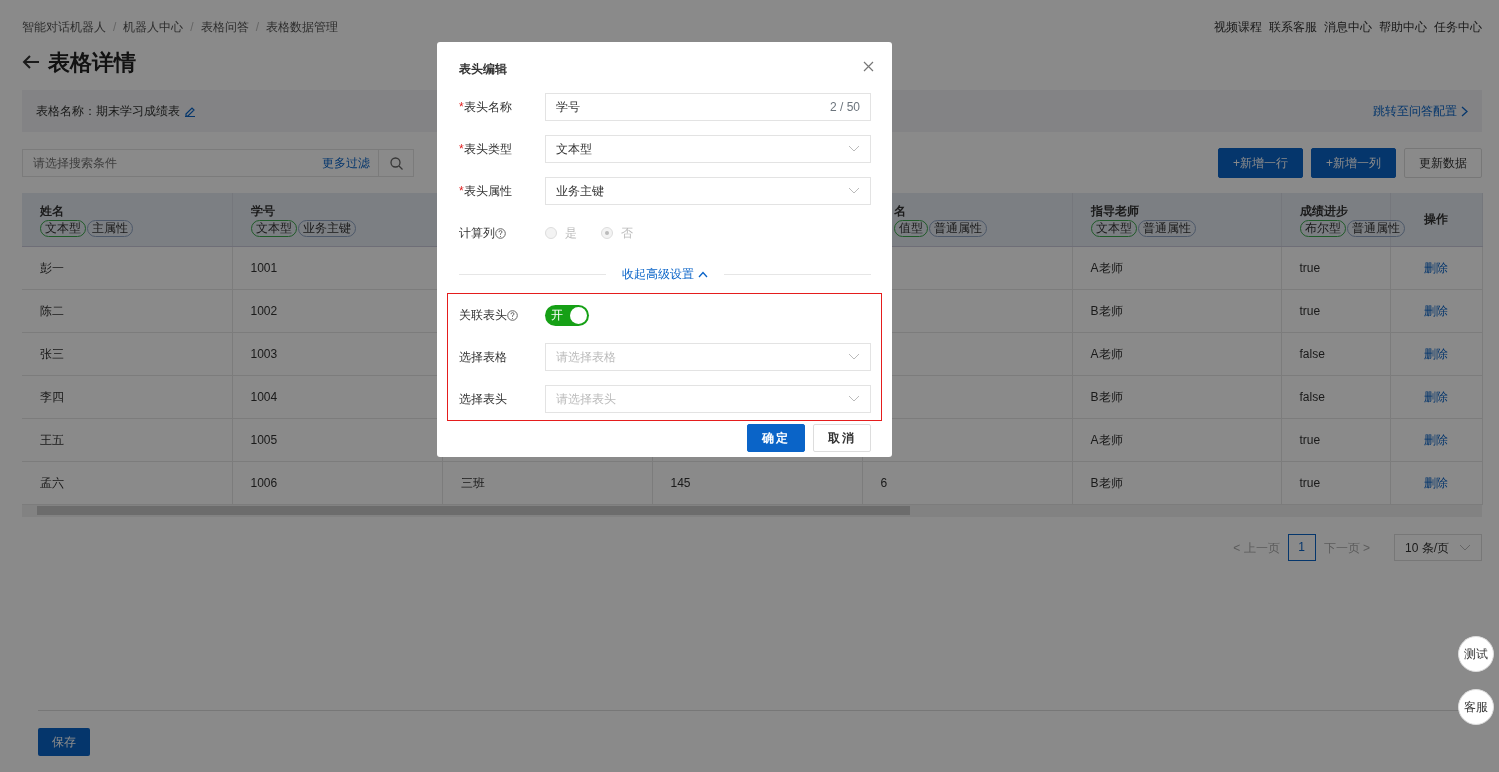 This screenshot has width=1499, height=772. I want to click on header-link: 联系客服, so click(1293, 27).